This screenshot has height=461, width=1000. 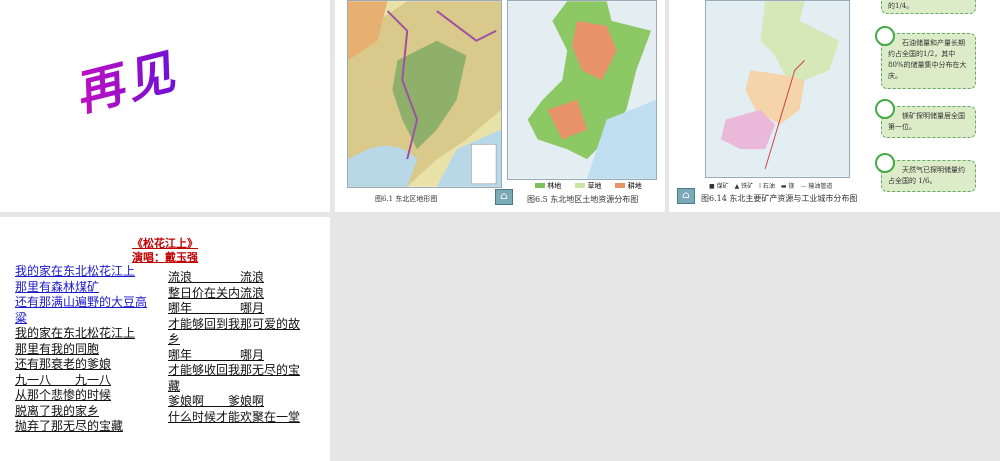 What do you see at coordinates (885, 36) in the screenshot?
I see `oil-icon` at bounding box center [885, 36].